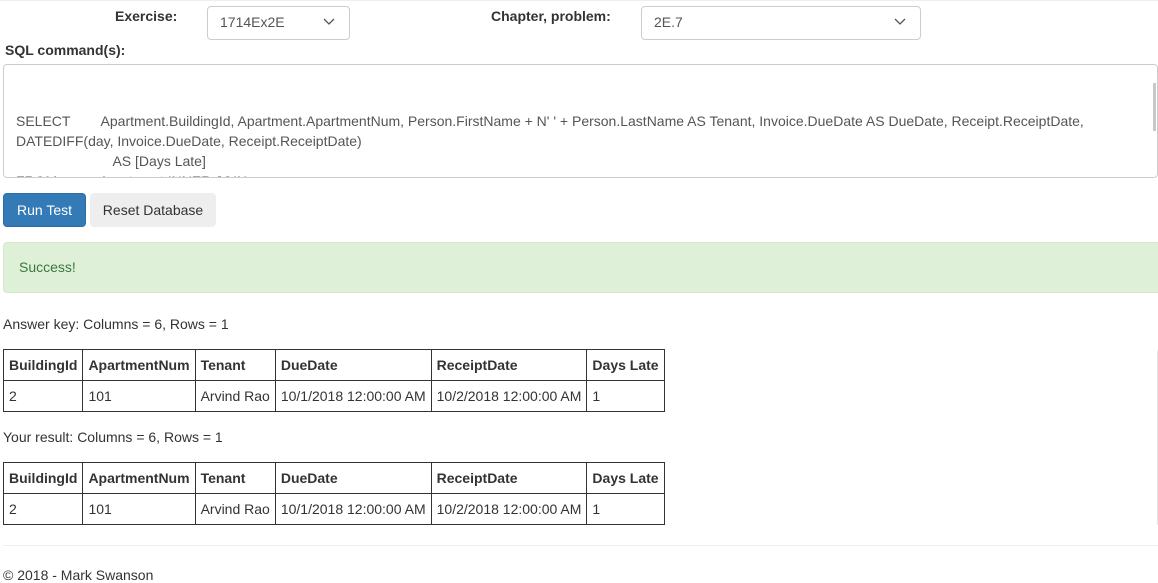 The height and width of the screenshot is (583, 1158). What do you see at coordinates (580, 545) in the screenshot?
I see `footer-divider` at bounding box center [580, 545].